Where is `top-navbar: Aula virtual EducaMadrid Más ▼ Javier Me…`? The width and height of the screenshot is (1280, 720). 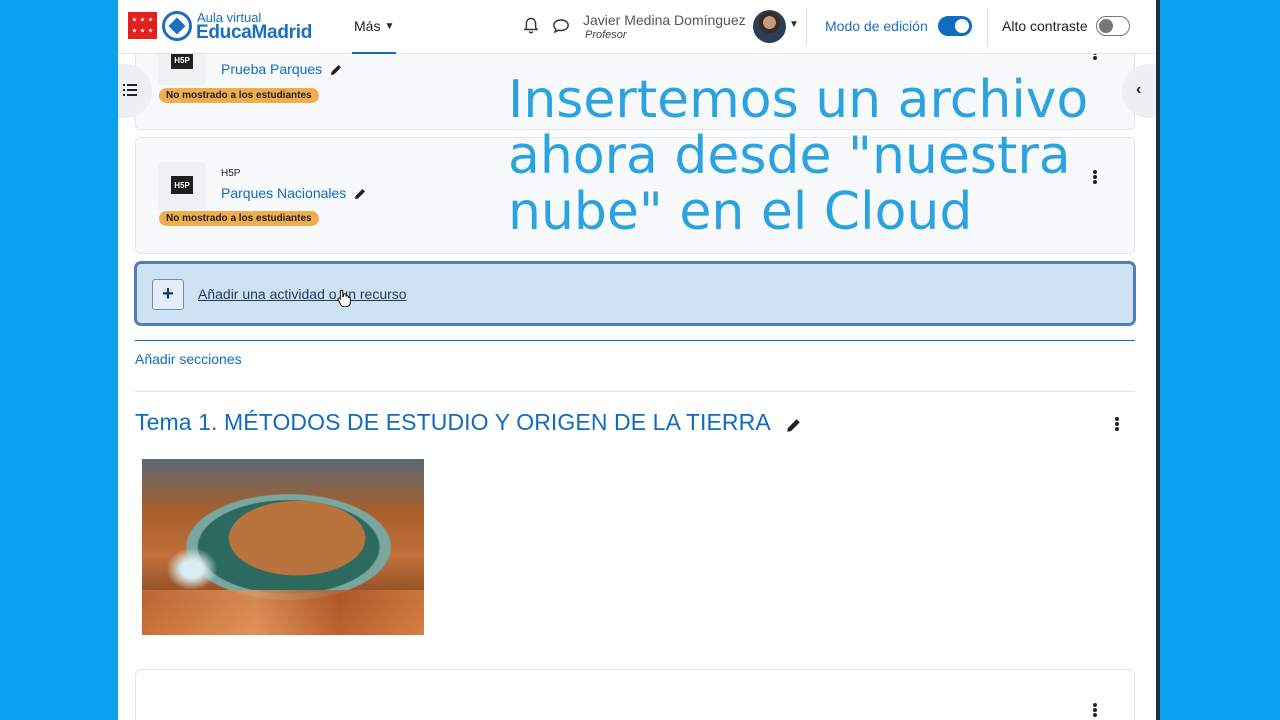
top-navbar: Aula virtual EducaMadrid Más ▼ Javier Me… is located at coordinates (637, 27).